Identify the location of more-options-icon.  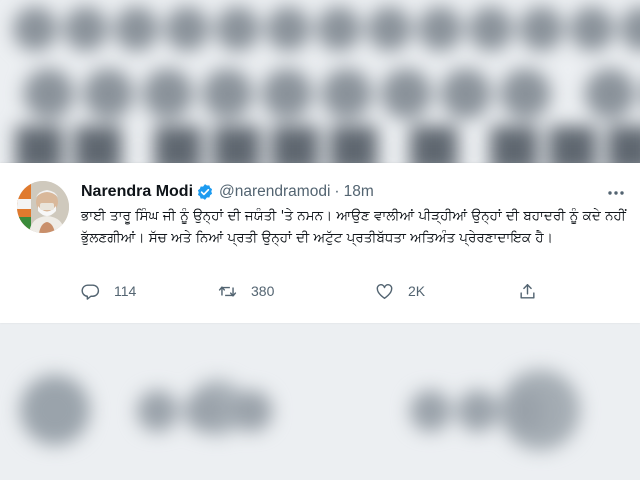
(616, 193).